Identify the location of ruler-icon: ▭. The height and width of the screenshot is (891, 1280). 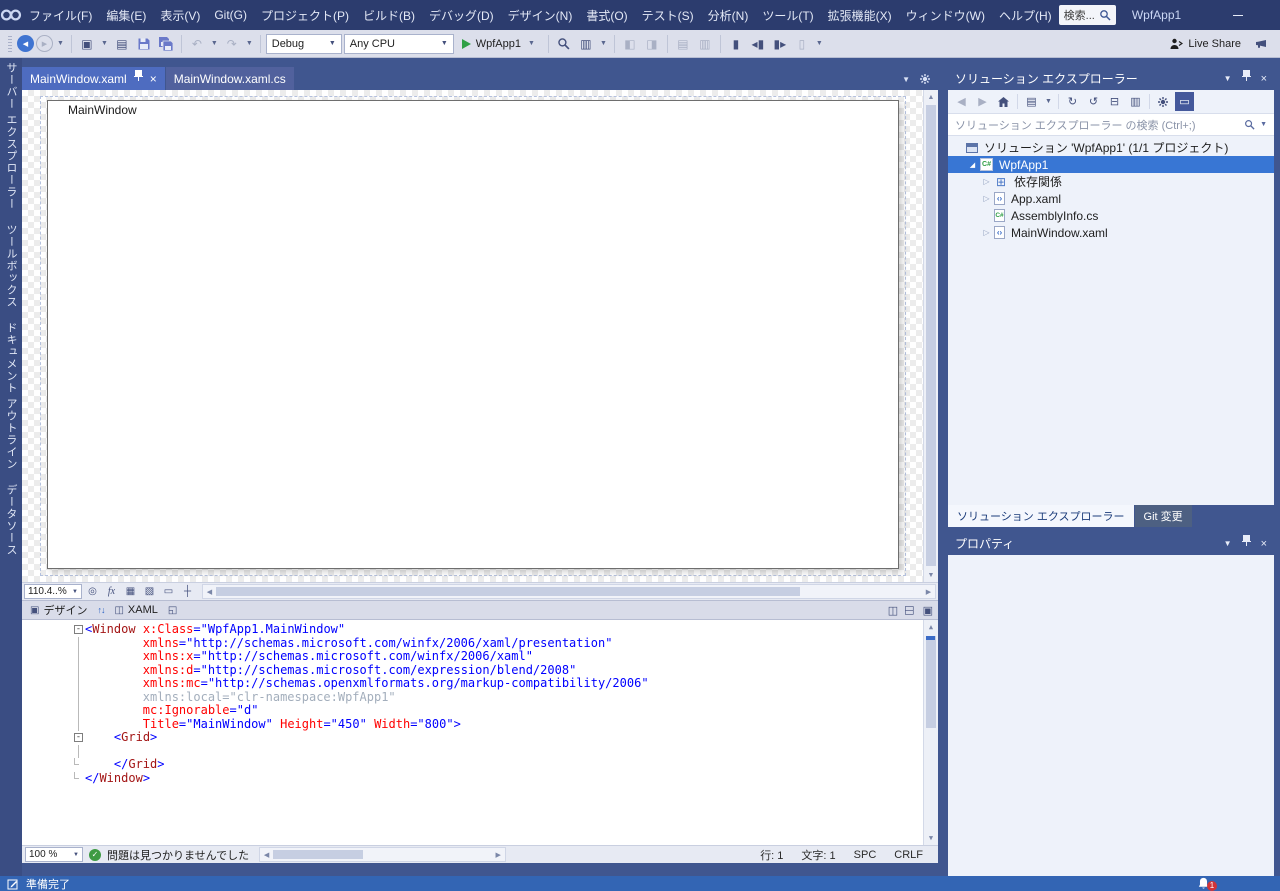
(168, 591).